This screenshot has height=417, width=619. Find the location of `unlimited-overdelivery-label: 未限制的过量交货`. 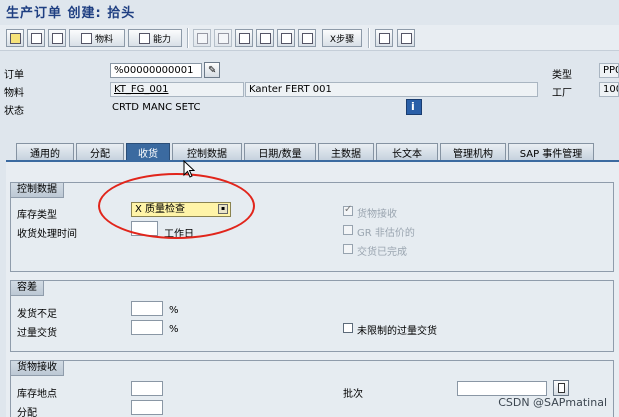

unlimited-overdelivery-label: 未限制的过量交货 is located at coordinates (397, 331).